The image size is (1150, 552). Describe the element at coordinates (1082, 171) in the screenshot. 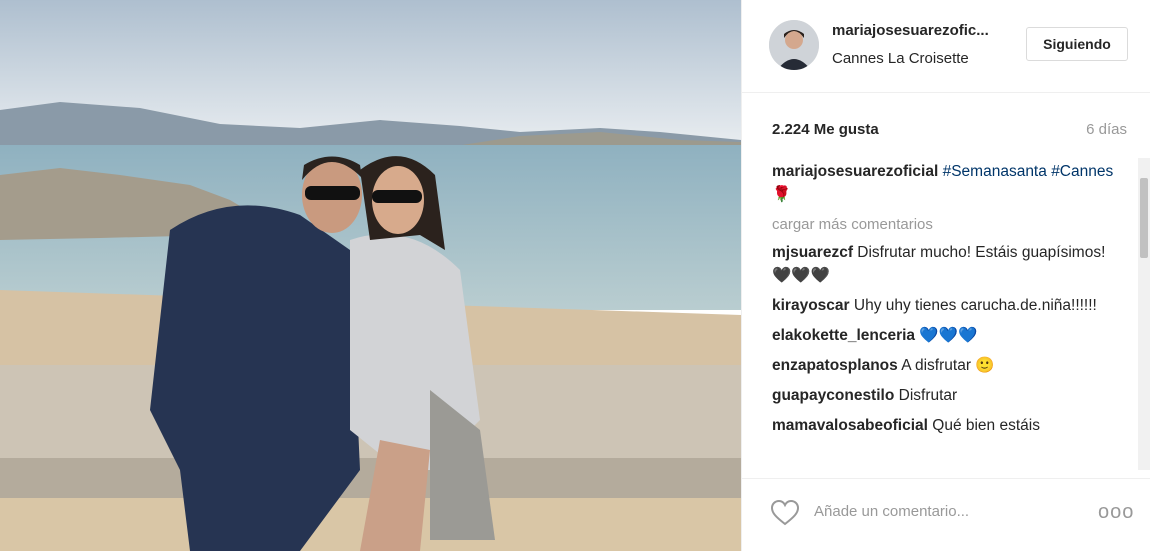

I see `hashtag-cannes: #Cannes` at that location.